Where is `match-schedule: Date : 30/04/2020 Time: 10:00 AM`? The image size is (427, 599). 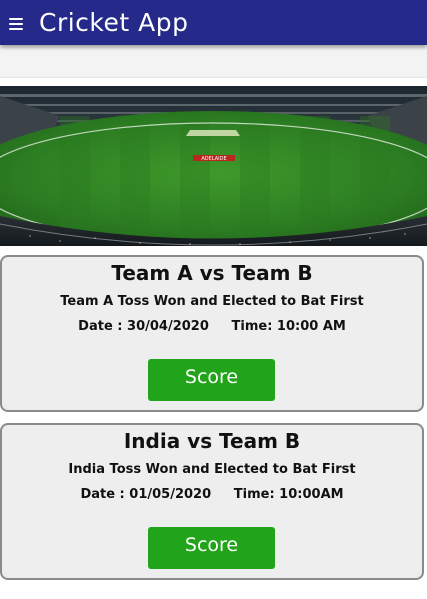 match-schedule: Date : 30/04/2020 Time: 10:00 AM is located at coordinates (212, 326).